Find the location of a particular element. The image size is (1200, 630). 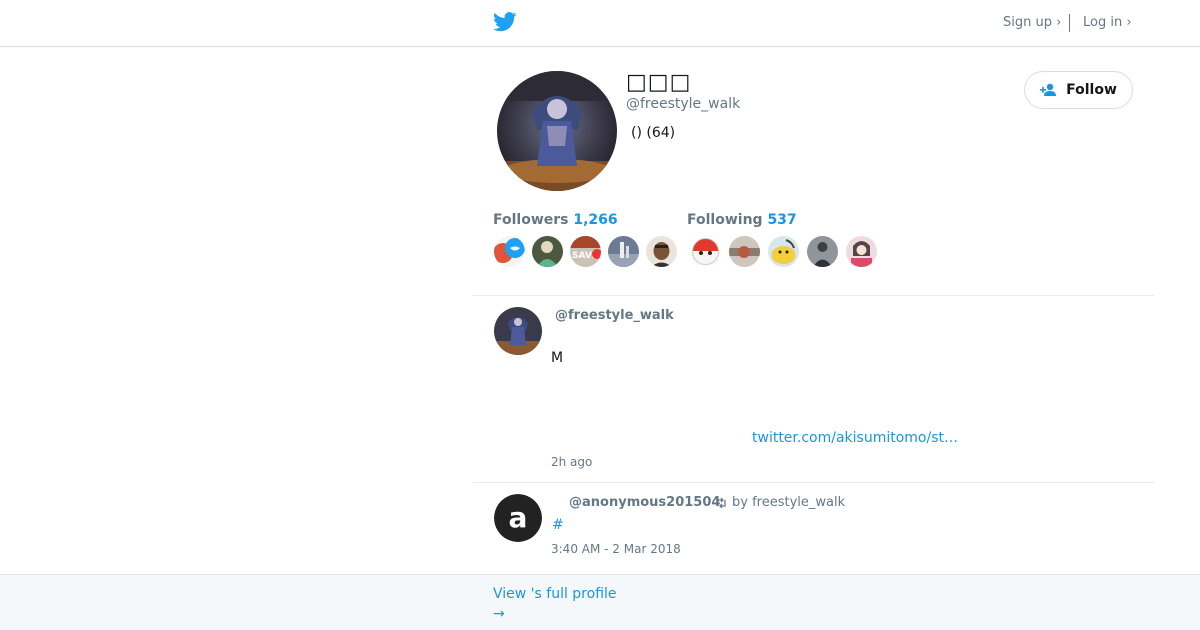

tweet-avatar is located at coordinates (518, 331).